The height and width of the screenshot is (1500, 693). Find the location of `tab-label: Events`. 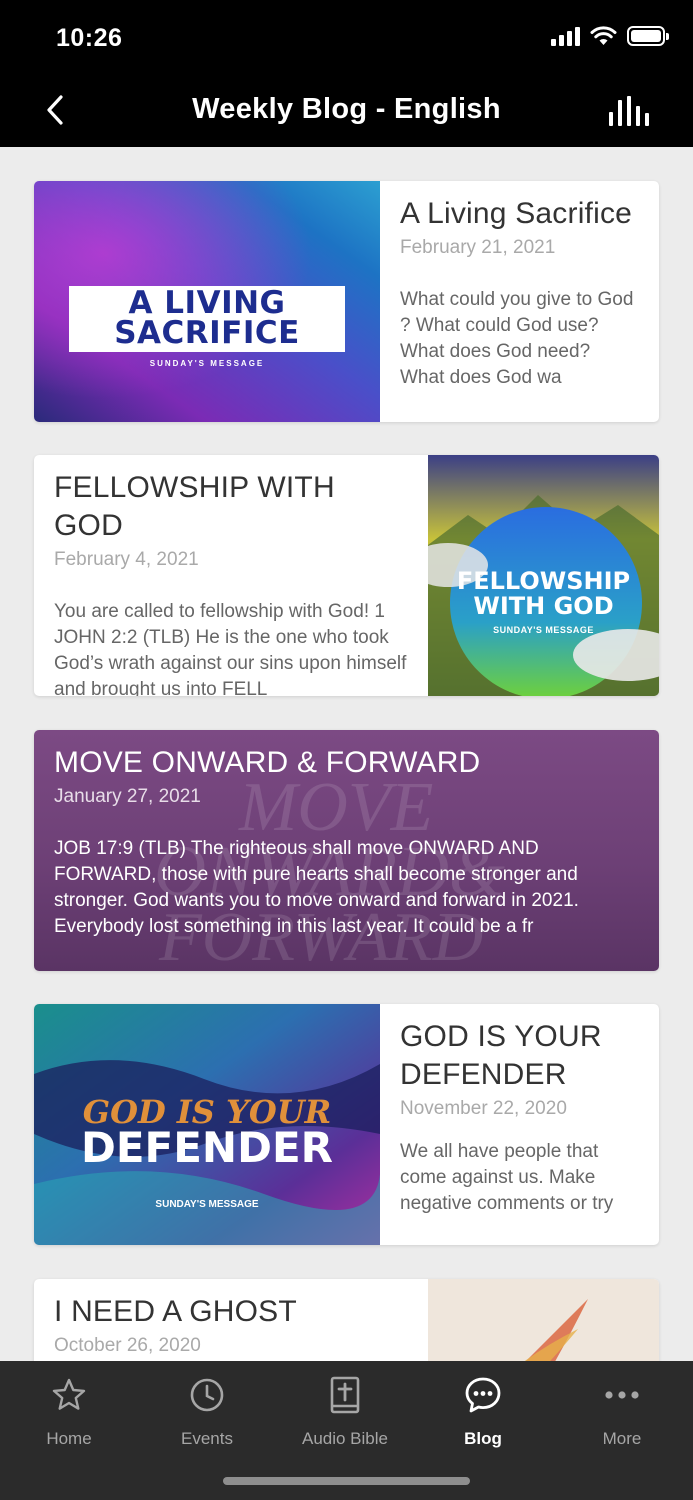

tab-label: Events is located at coordinates (207, 1438).